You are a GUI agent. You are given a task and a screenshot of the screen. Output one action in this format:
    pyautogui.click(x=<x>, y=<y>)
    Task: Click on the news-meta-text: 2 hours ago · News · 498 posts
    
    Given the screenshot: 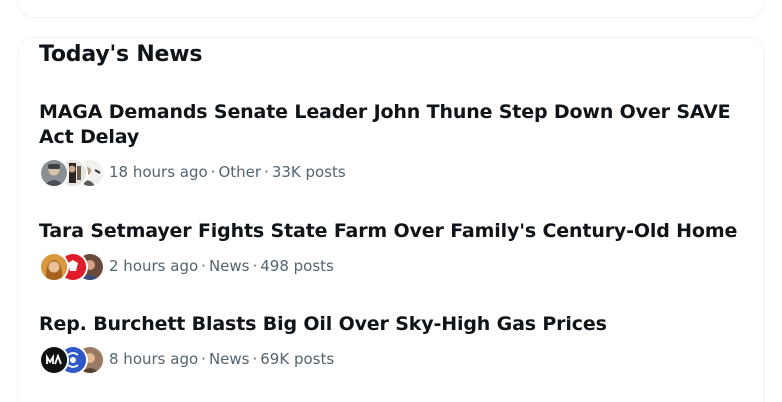 What is the action you would take?
    pyautogui.click(x=221, y=266)
    